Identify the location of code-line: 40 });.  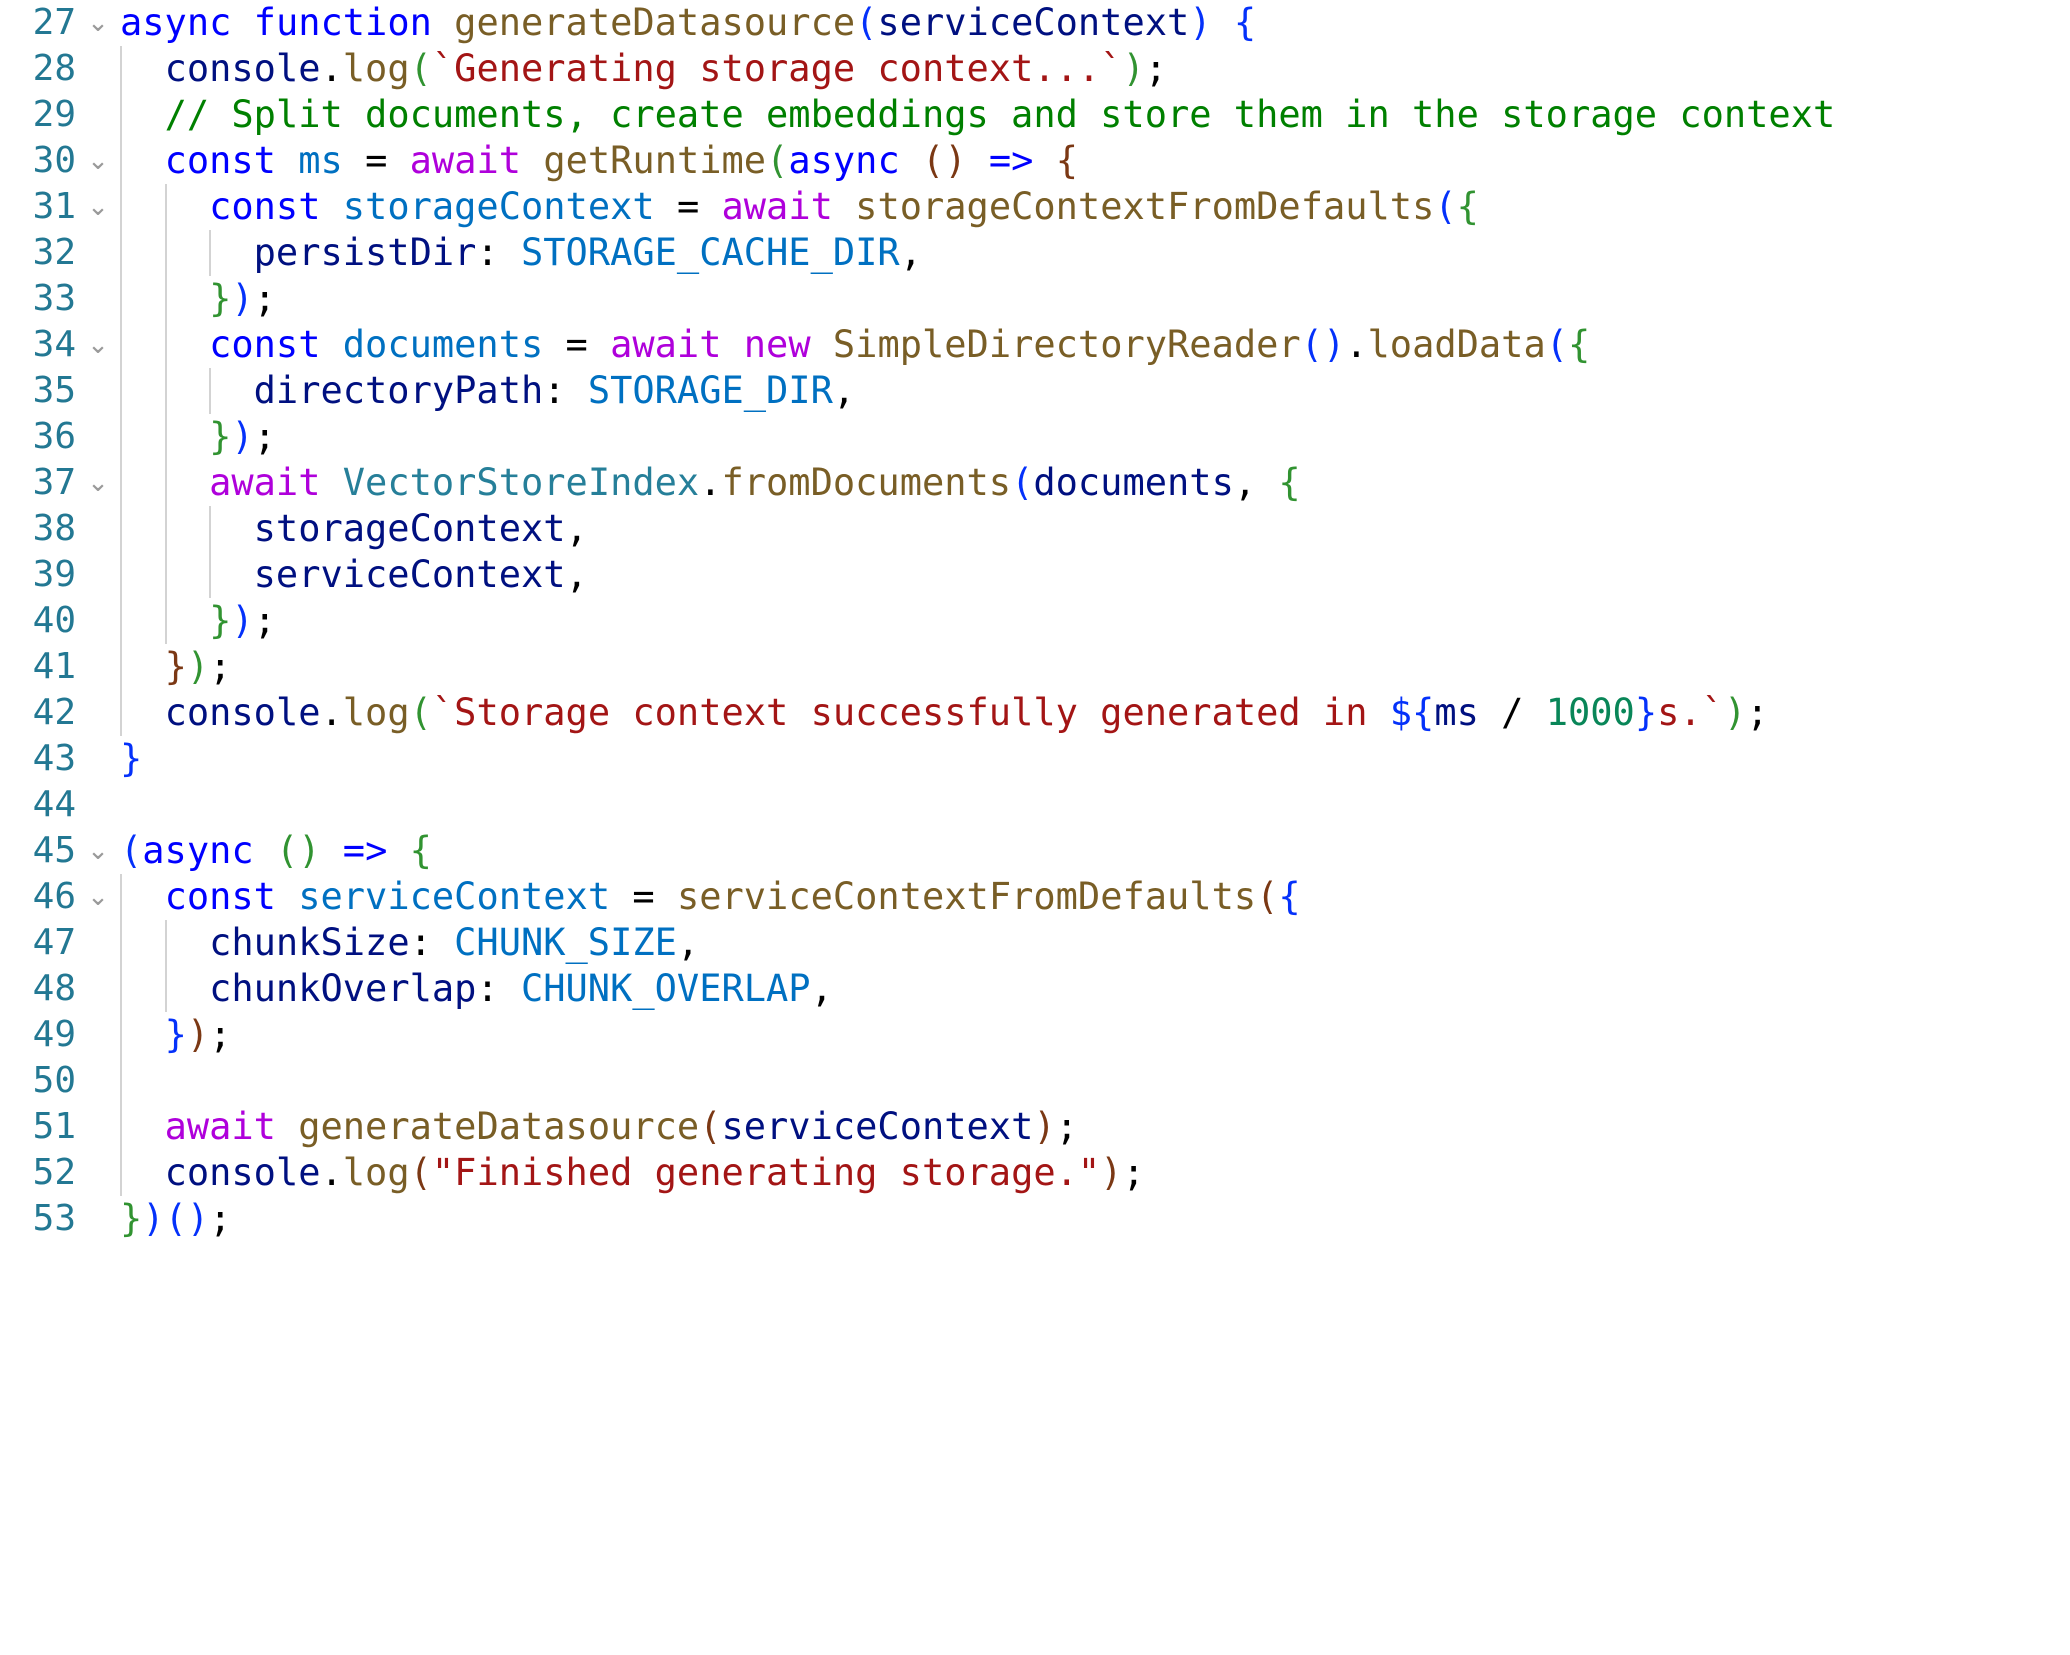
(1035, 621).